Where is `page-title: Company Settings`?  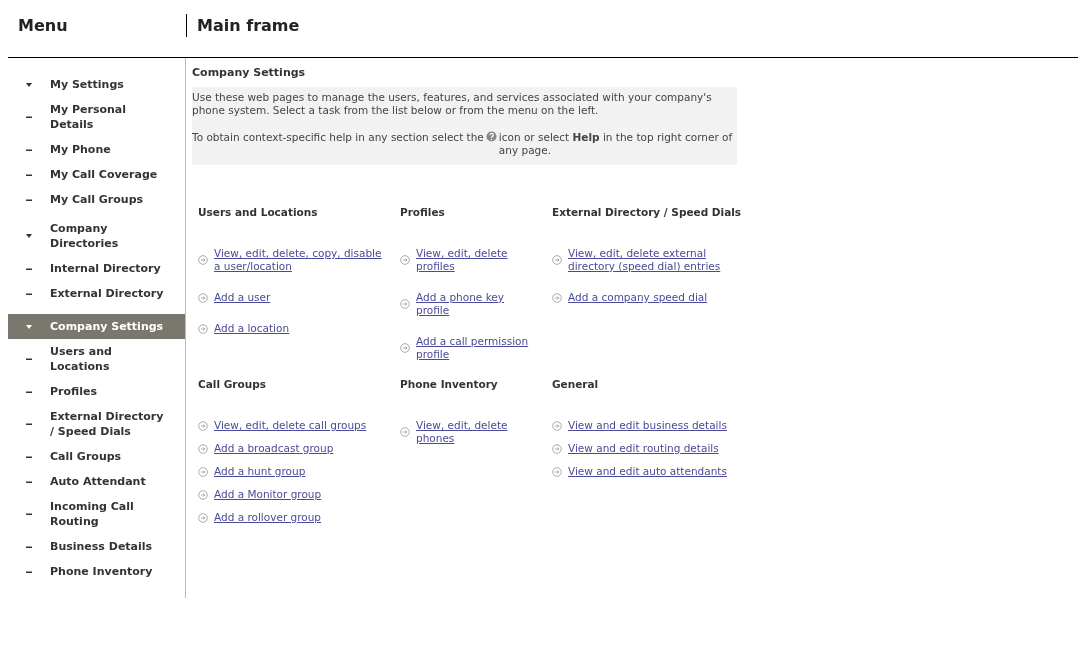 page-title: Company Settings is located at coordinates (249, 72).